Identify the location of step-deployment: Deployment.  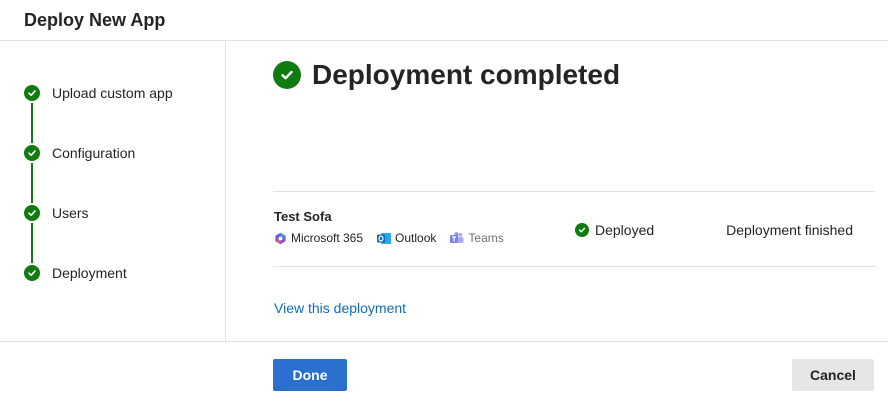
(75, 273).